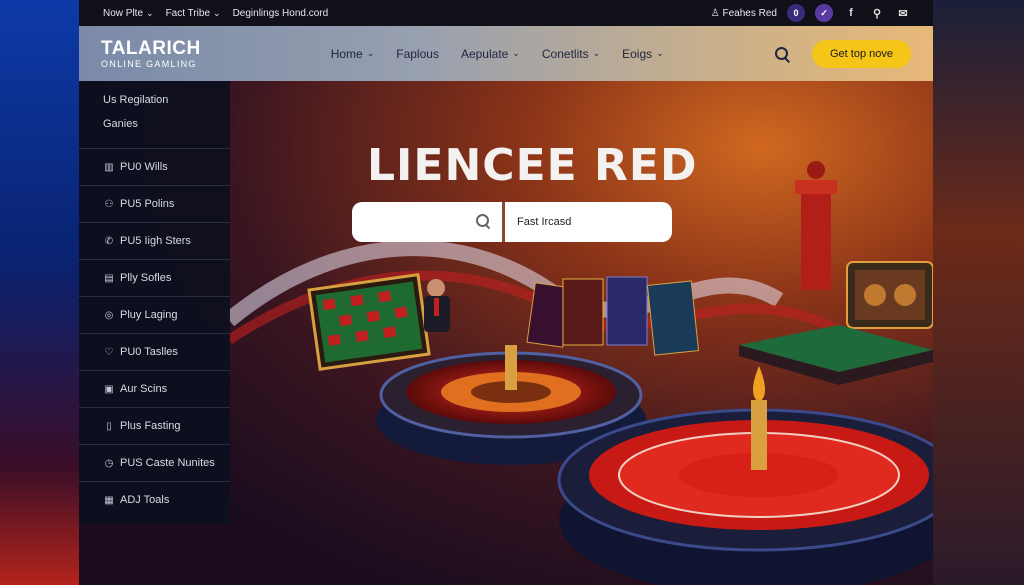  Describe the element at coordinates (109, 426) in the screenshot. I see `sidebar-item-icon: ▯` at that location.